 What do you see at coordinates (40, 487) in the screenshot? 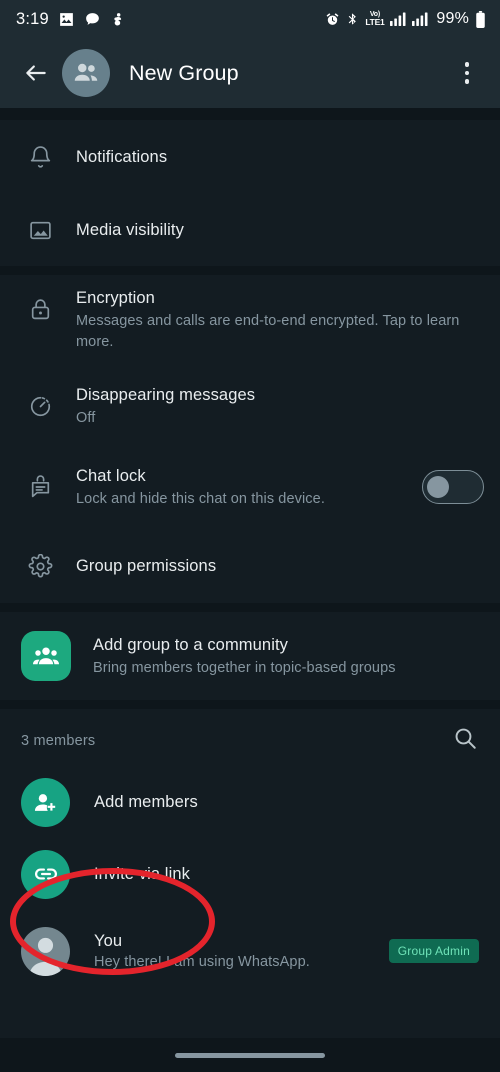
I see `chat-lock-icon` at bounding box center [40, 487].